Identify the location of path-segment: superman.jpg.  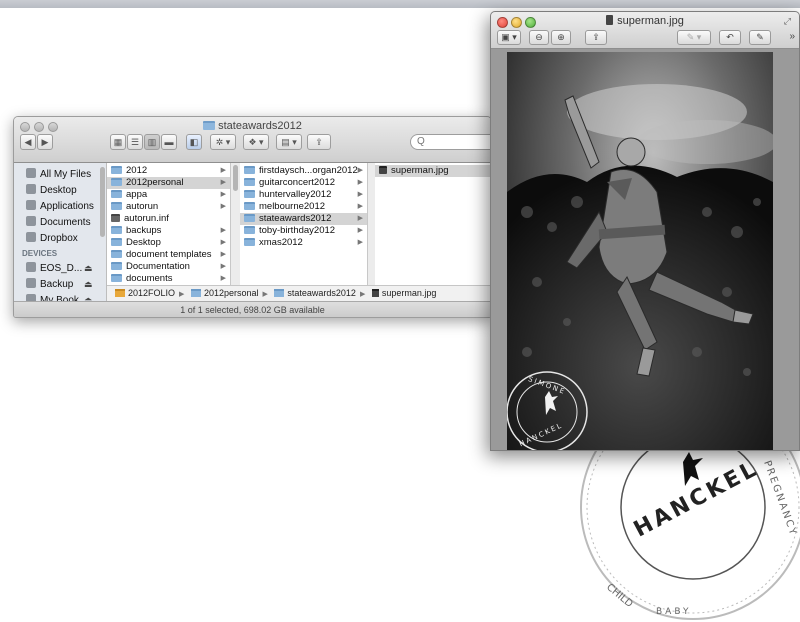
(404, 293).